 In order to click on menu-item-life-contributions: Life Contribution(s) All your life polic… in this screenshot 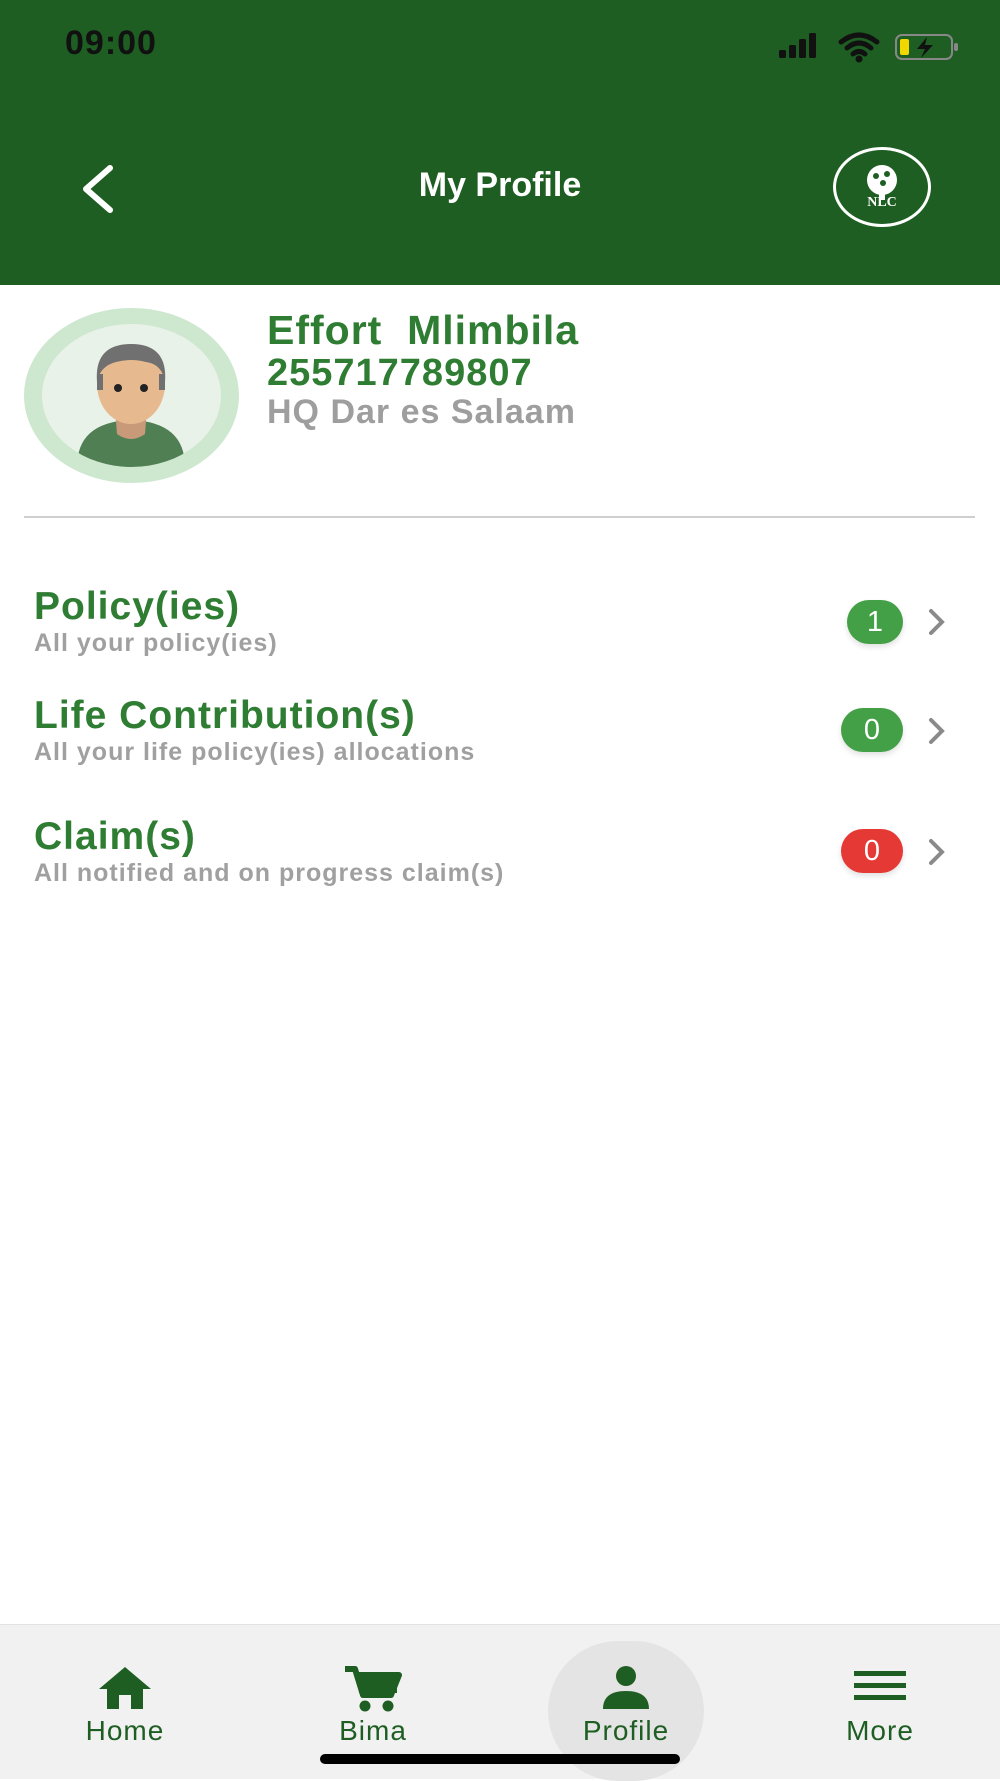, I will do `click(500, 744)`.